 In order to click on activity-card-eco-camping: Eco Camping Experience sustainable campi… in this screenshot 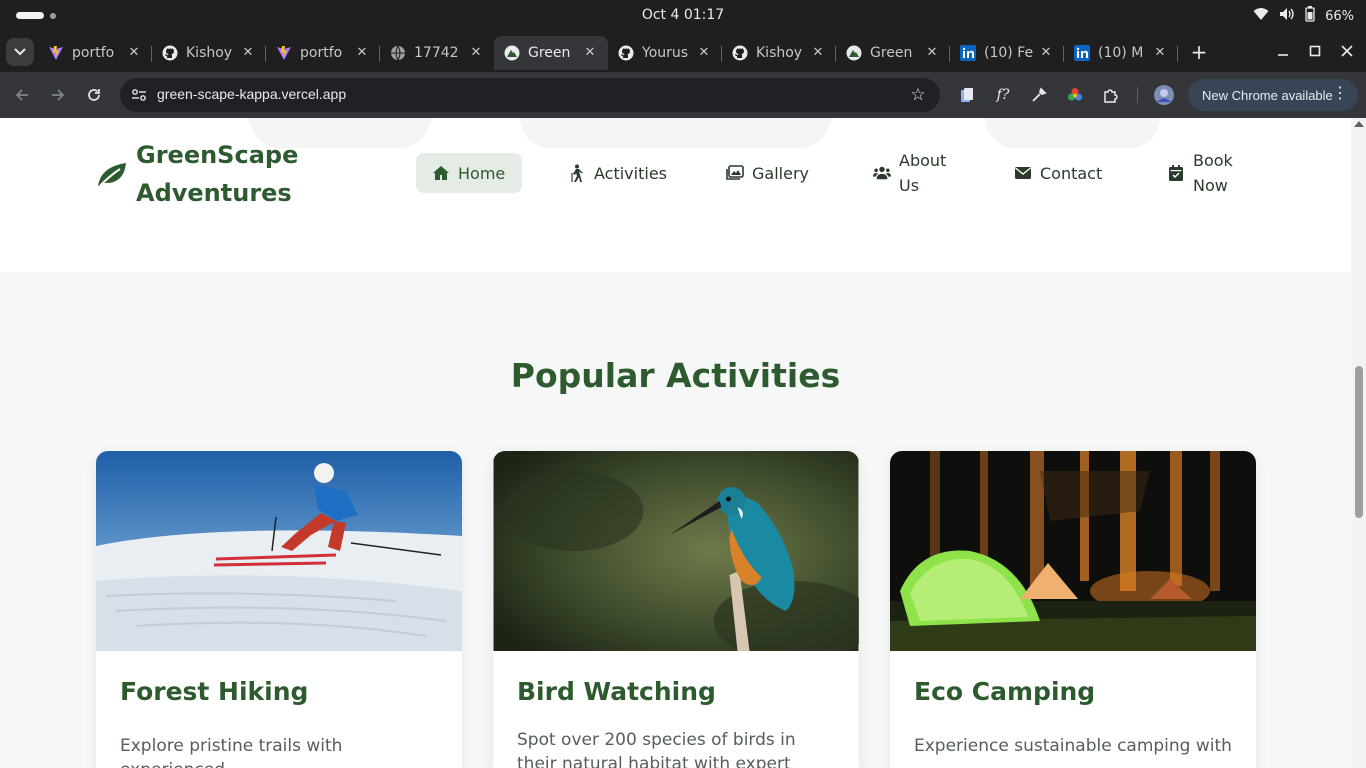, I will do `click(1073, 609)`.